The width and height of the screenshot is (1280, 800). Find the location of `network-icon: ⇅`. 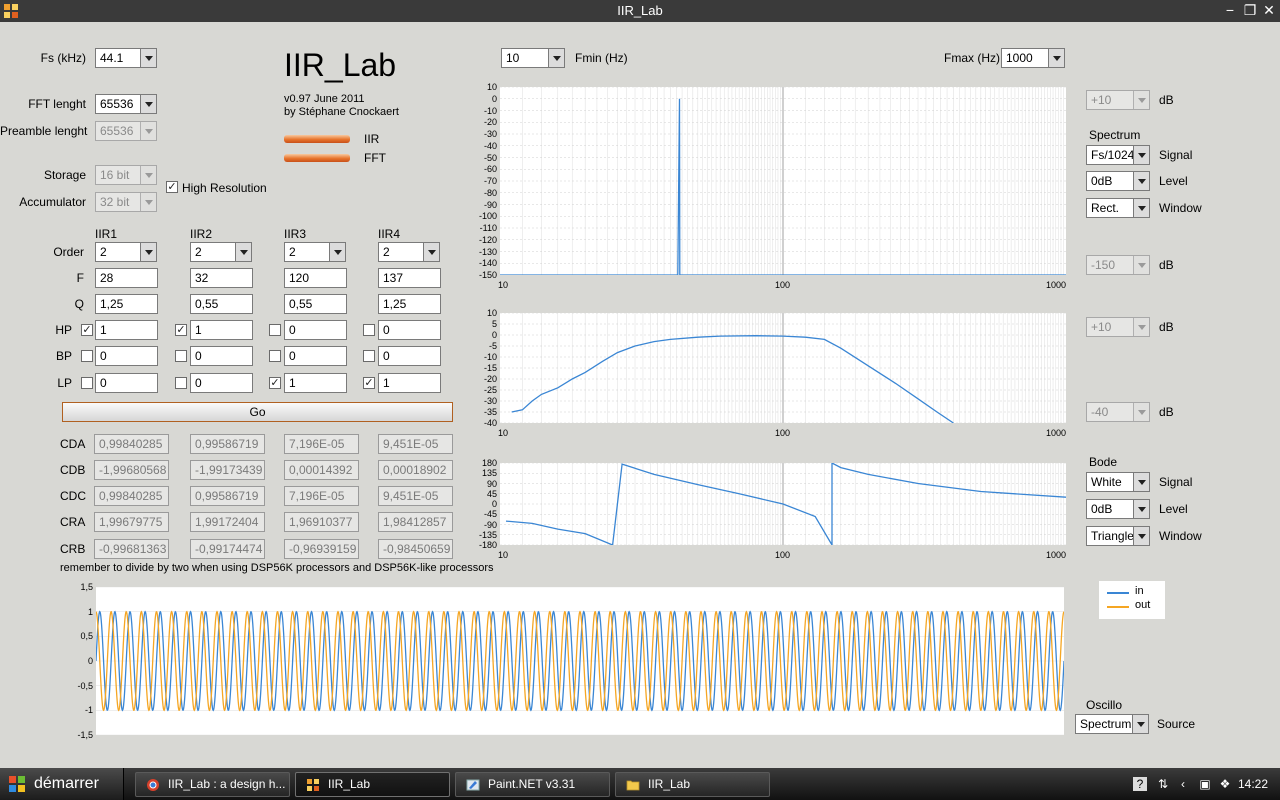

network-icon: ⇅ is located at coordinates (1163, 784).